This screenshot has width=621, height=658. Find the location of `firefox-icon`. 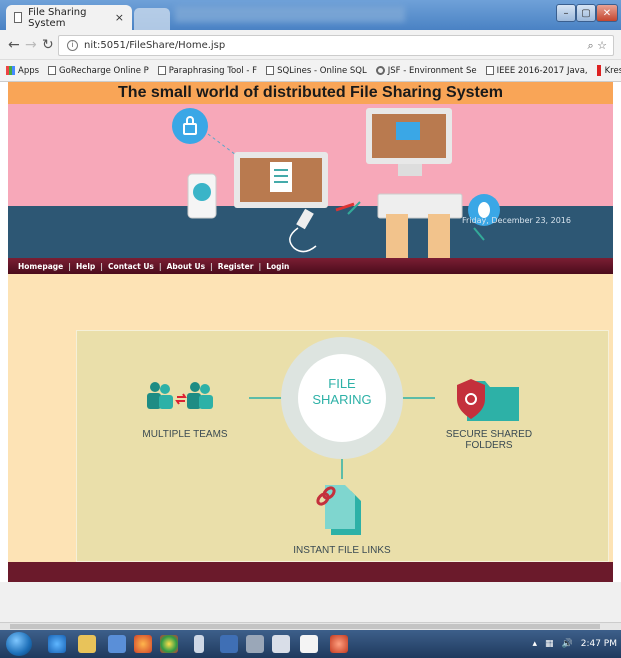

firefox-icon is located at coordinates (143, 644).